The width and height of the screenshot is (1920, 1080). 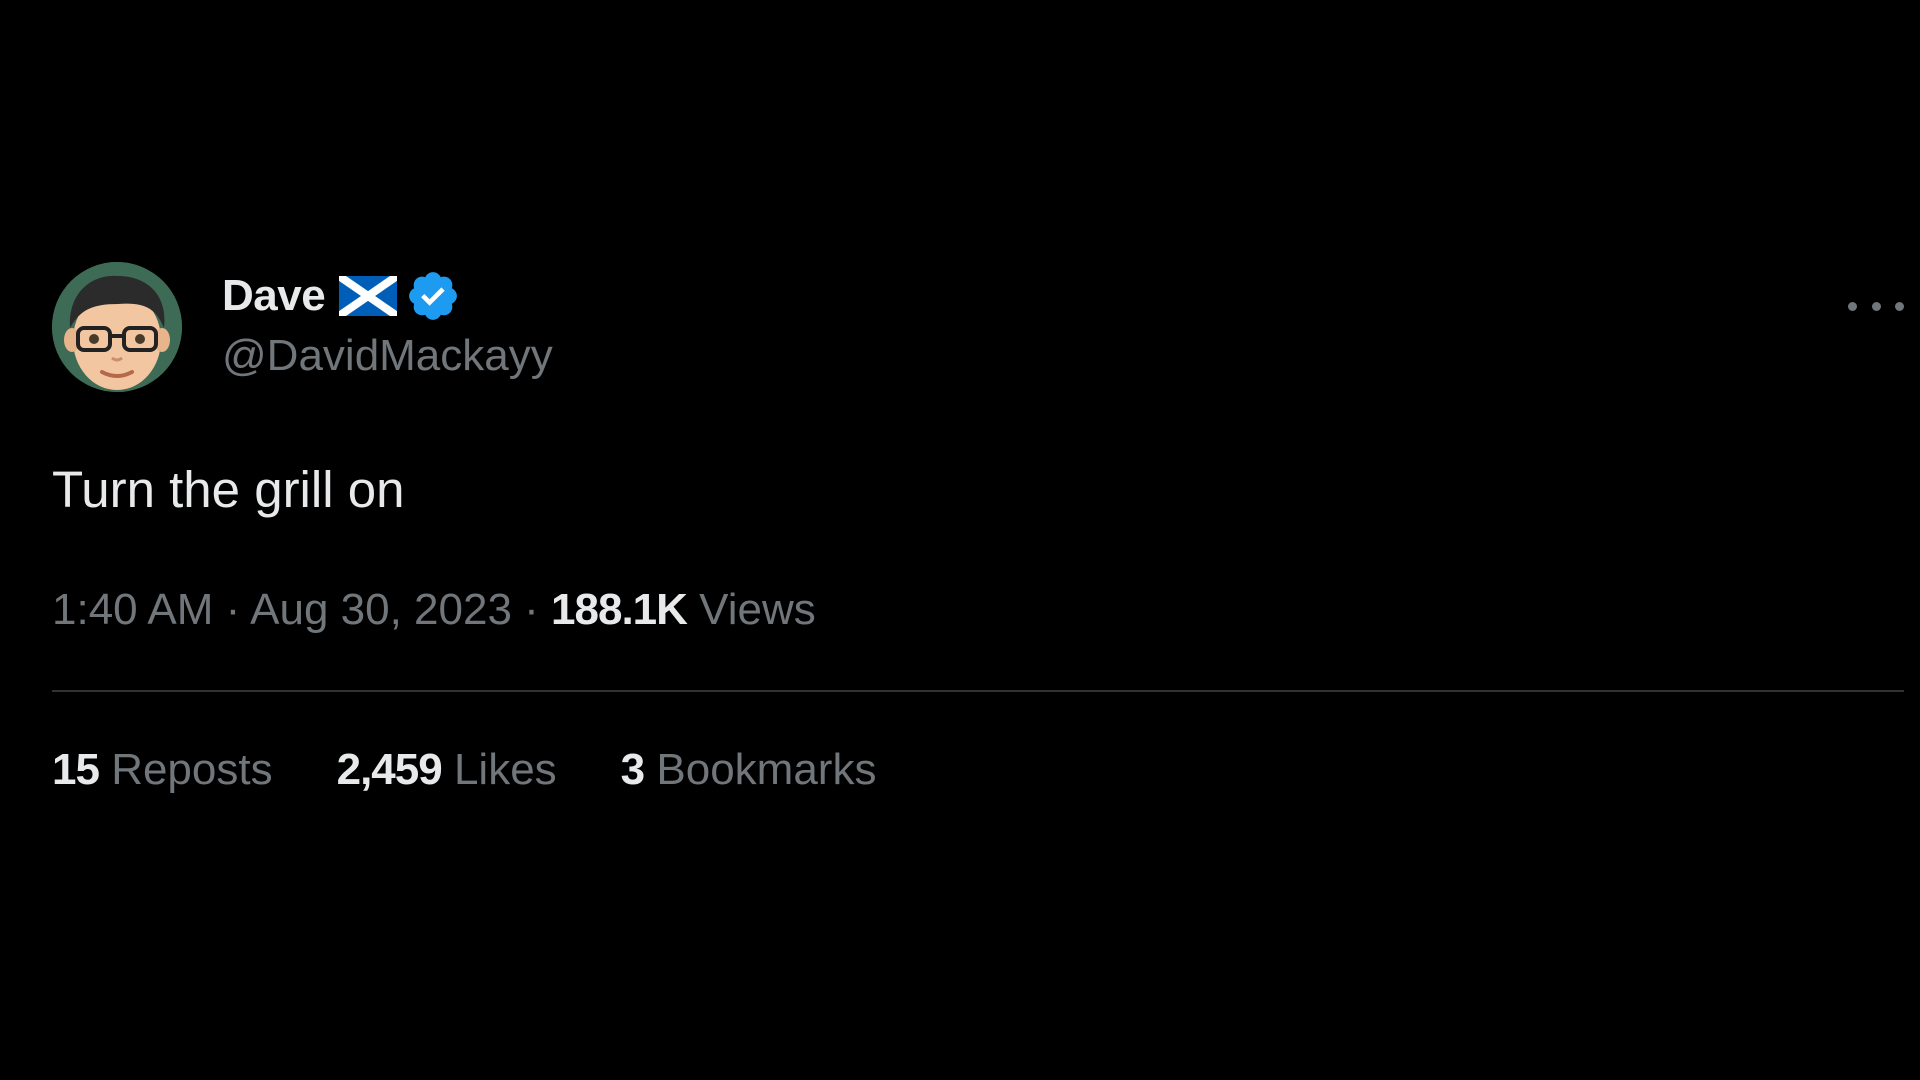 I want to click on avatar-image, so click(x=117, y=327).